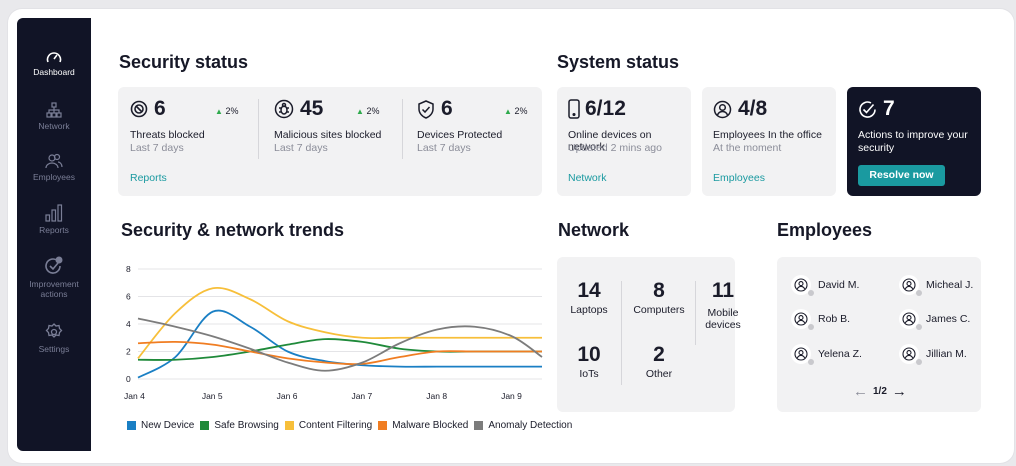  I want to click on resolve-now-button: Resolve now, so click(901, 175).